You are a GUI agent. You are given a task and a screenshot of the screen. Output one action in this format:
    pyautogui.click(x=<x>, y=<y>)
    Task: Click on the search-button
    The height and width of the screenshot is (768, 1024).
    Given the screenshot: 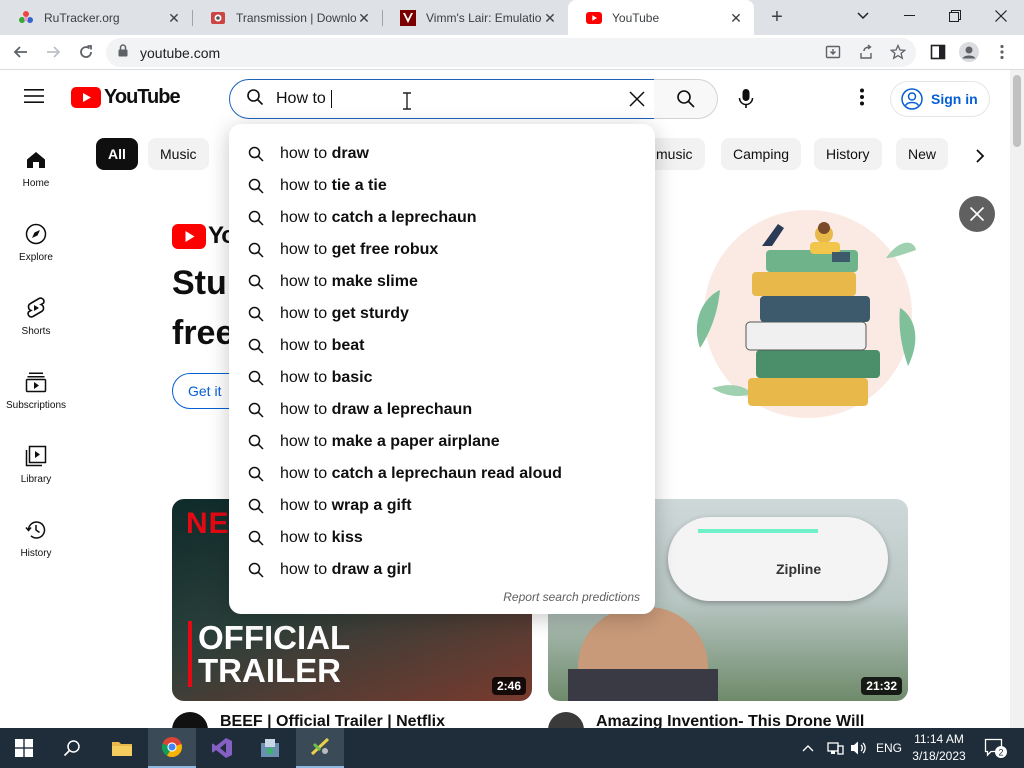 What is the action you would take?
    pyautogui.click(x=686, y=99)
    